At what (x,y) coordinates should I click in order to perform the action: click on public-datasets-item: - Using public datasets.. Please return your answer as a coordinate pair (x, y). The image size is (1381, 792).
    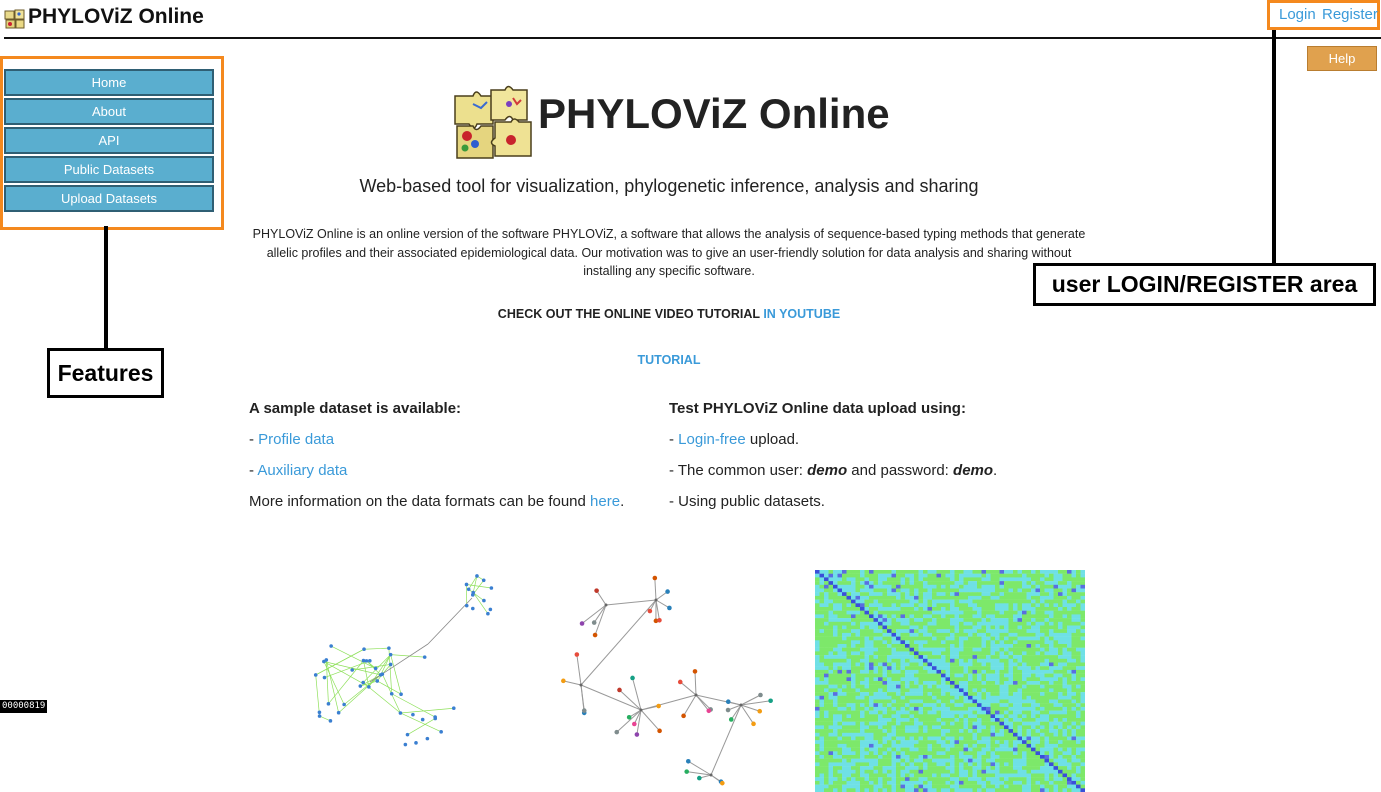
    Looking at the image, I should click on (747, 501).